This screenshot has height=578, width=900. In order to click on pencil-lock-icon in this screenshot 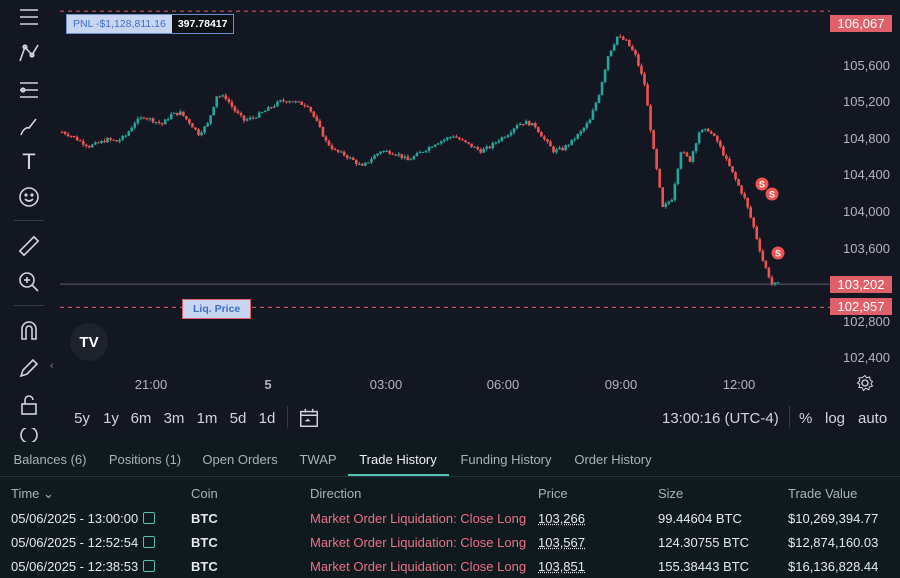, I will do `click(29, 368)`.